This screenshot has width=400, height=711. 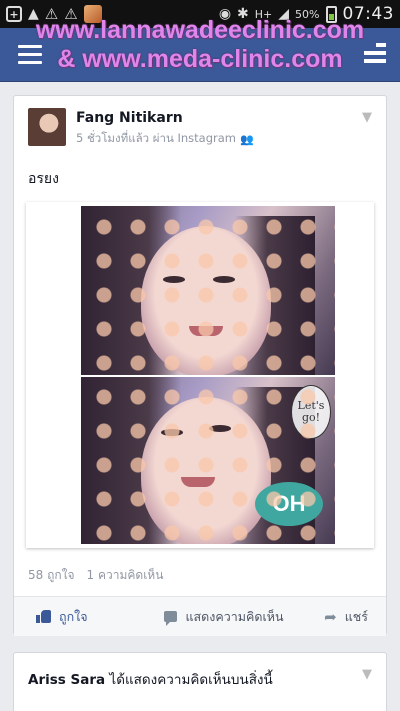 What do you see at coordinates (368, 14) in the screenshot?
I see `clock: 07:43` at bounding box center [368, 14].